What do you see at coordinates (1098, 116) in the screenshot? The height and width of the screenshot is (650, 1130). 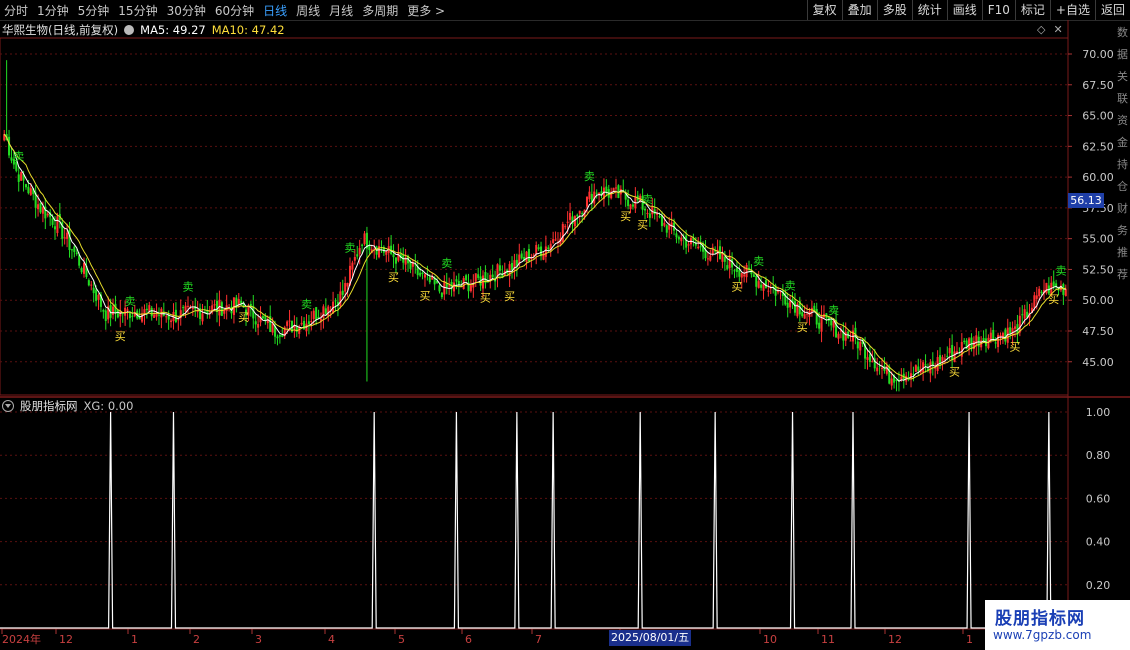 I see `y-tick-label: 65.00` at bounding box center [1098, 116].